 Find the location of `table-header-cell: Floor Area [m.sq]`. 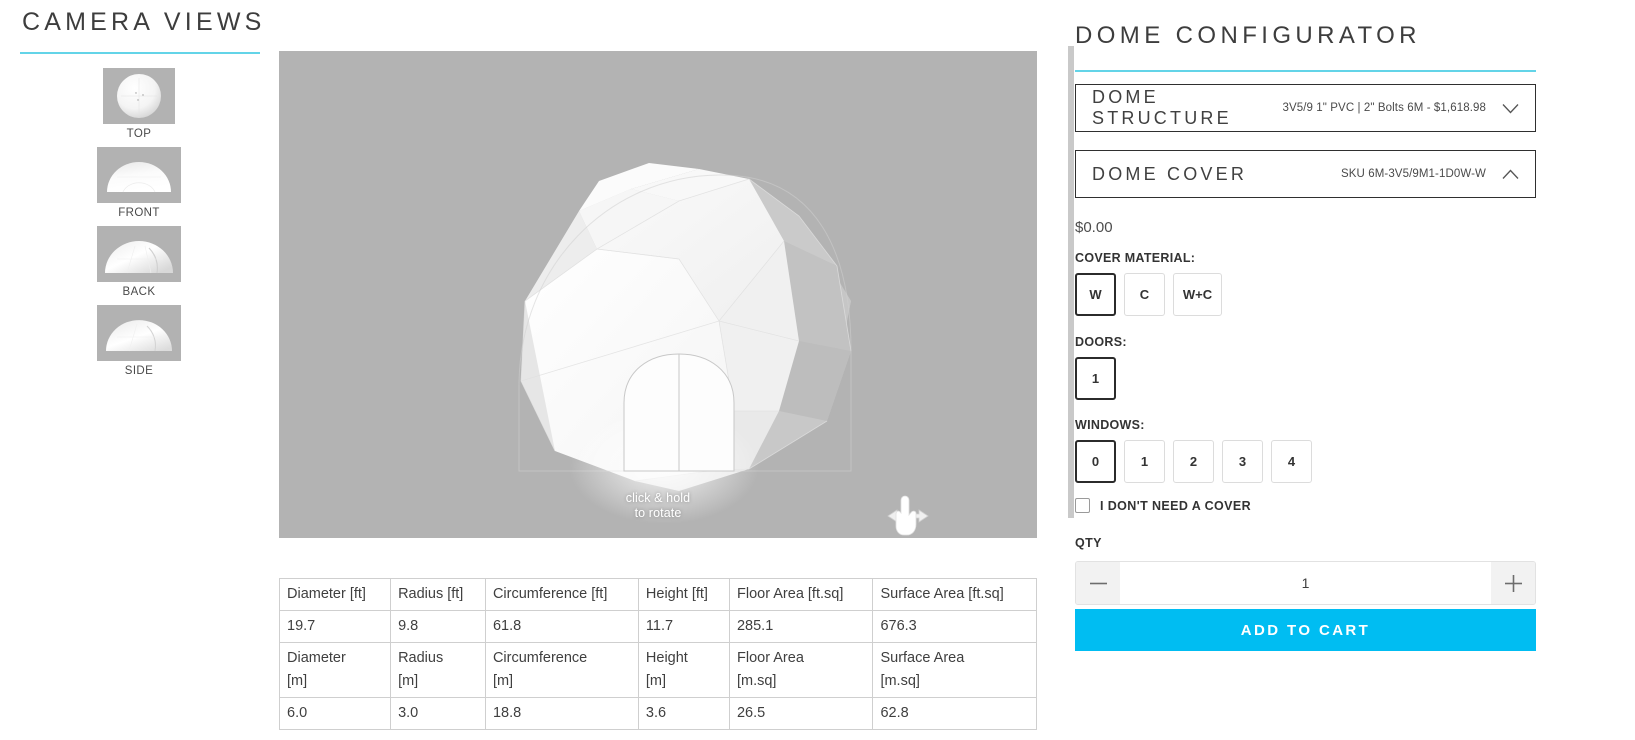

table-header-cell: Floor Area [m.sq] is located at coordinates (801, 670).